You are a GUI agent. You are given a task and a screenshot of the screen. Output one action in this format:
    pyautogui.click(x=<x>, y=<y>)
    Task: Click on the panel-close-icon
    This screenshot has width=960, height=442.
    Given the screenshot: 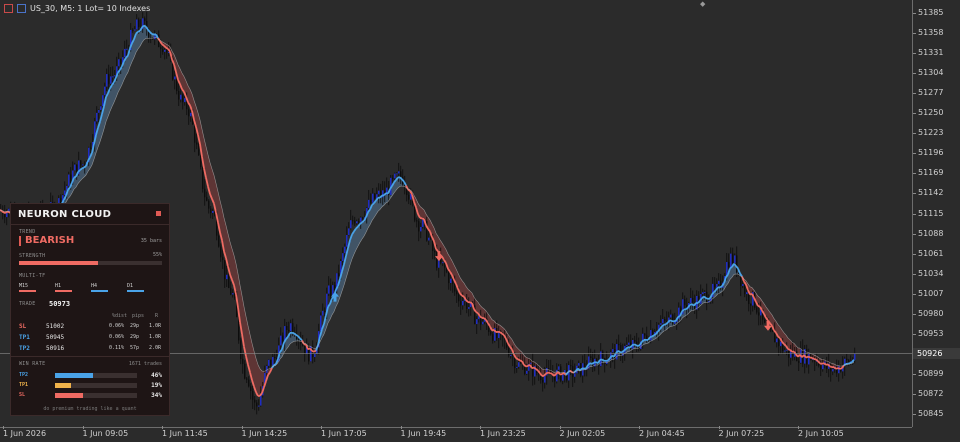 What is the action you would take?
    pyautogui.click(x=158, y=213)
    